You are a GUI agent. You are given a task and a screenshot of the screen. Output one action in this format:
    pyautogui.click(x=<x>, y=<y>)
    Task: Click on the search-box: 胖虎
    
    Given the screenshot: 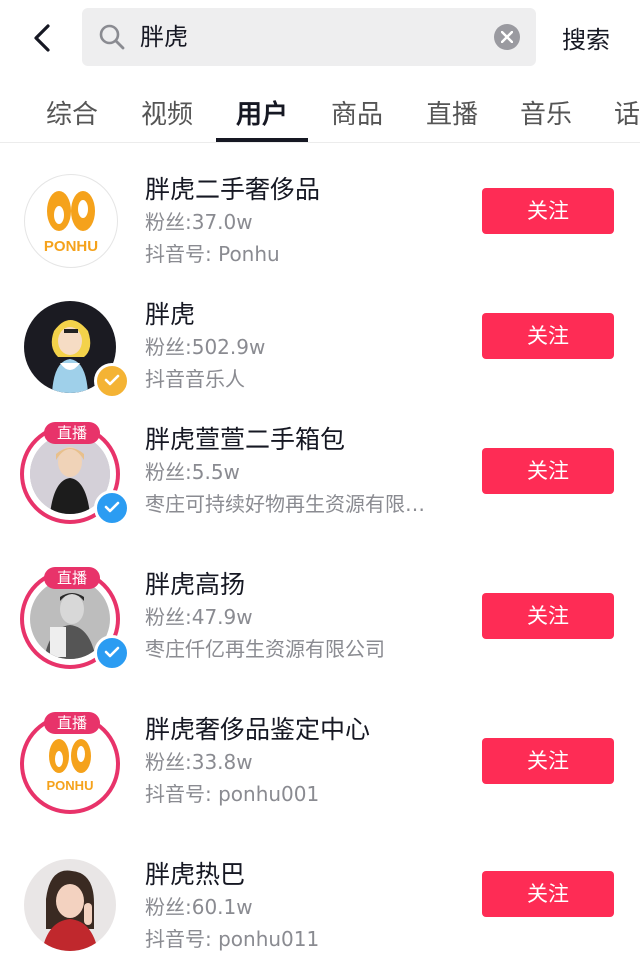 What is the action you would take?
    pyautogui.click(x=309, y=37)
    